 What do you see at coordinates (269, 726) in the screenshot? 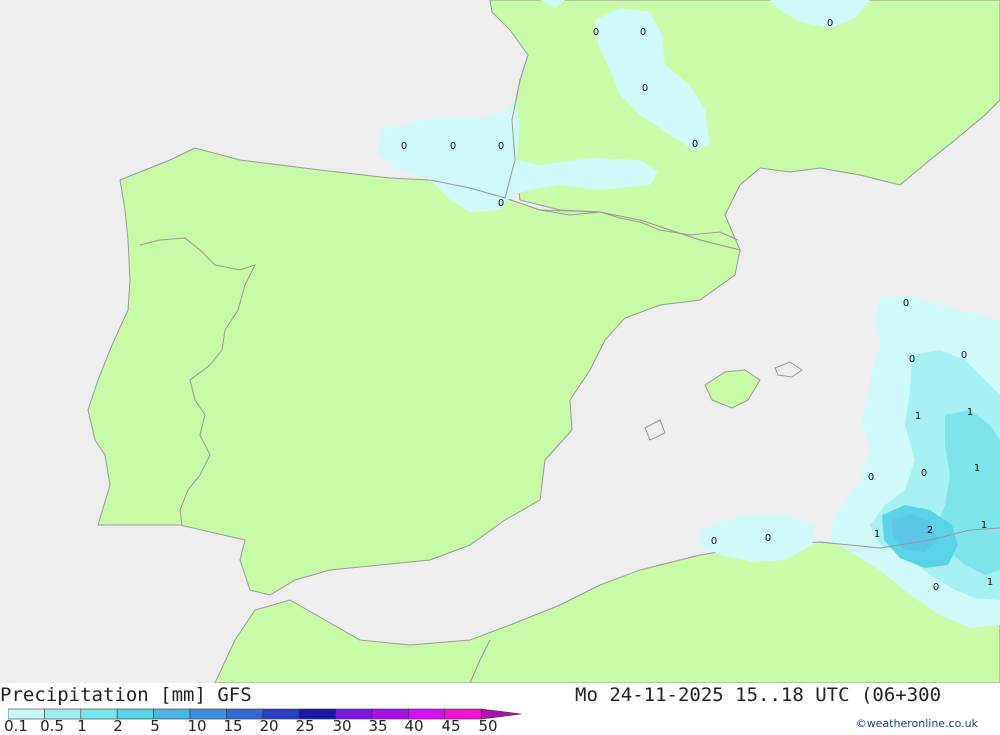
I see `color-scale-tick-label: 20` at bounding box center [269, 726].